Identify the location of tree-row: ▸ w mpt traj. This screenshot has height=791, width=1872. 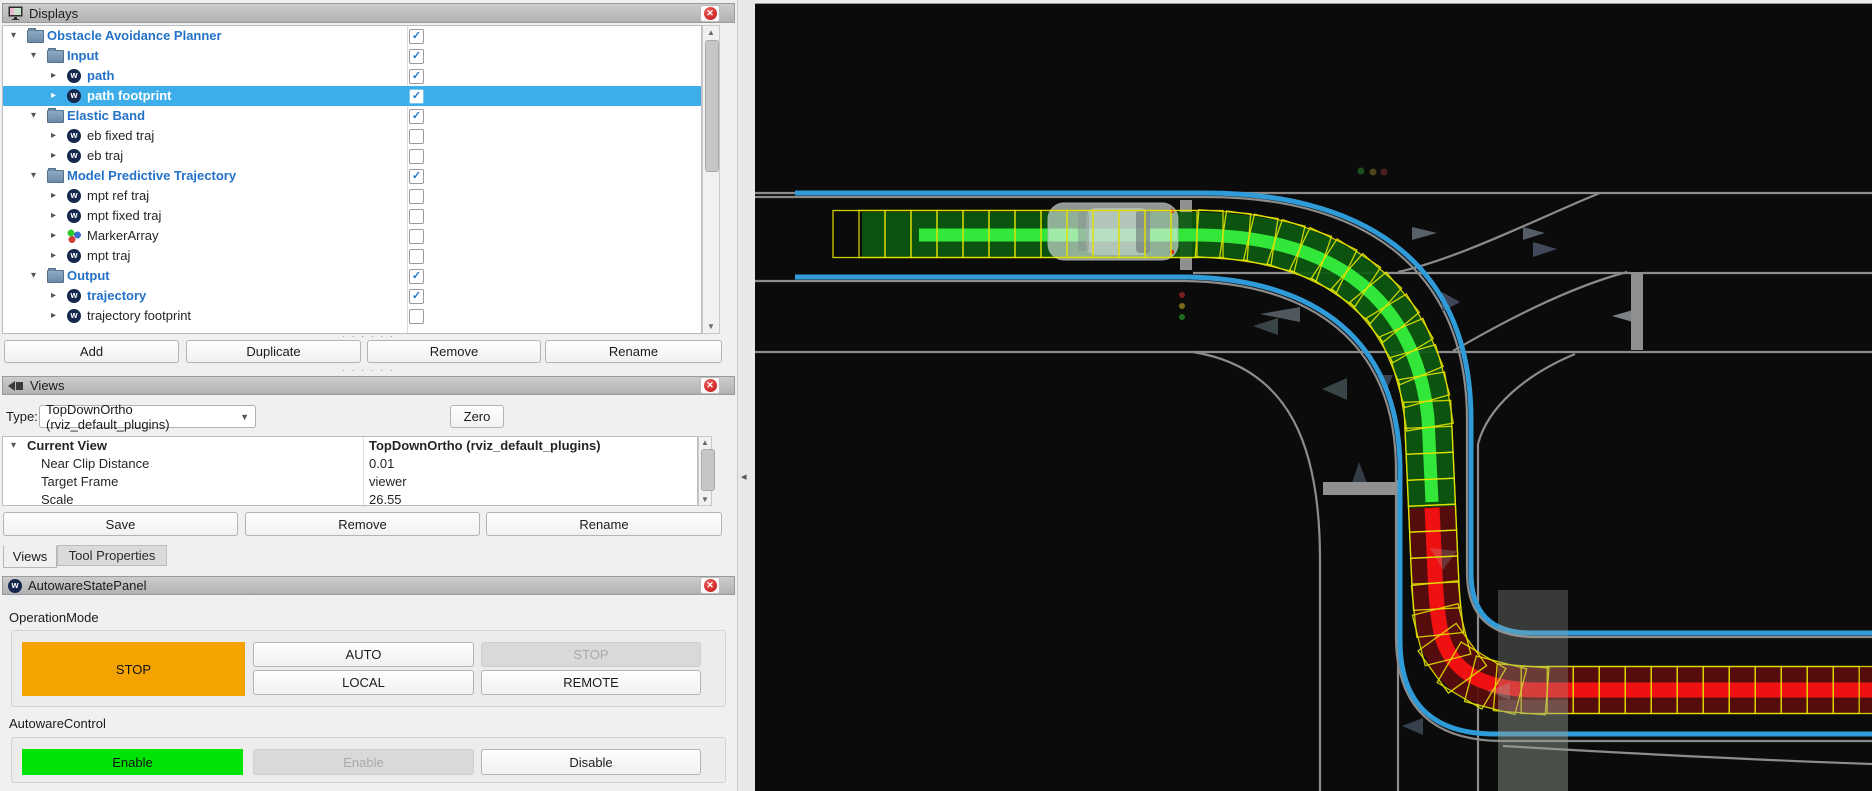
(352, 256).